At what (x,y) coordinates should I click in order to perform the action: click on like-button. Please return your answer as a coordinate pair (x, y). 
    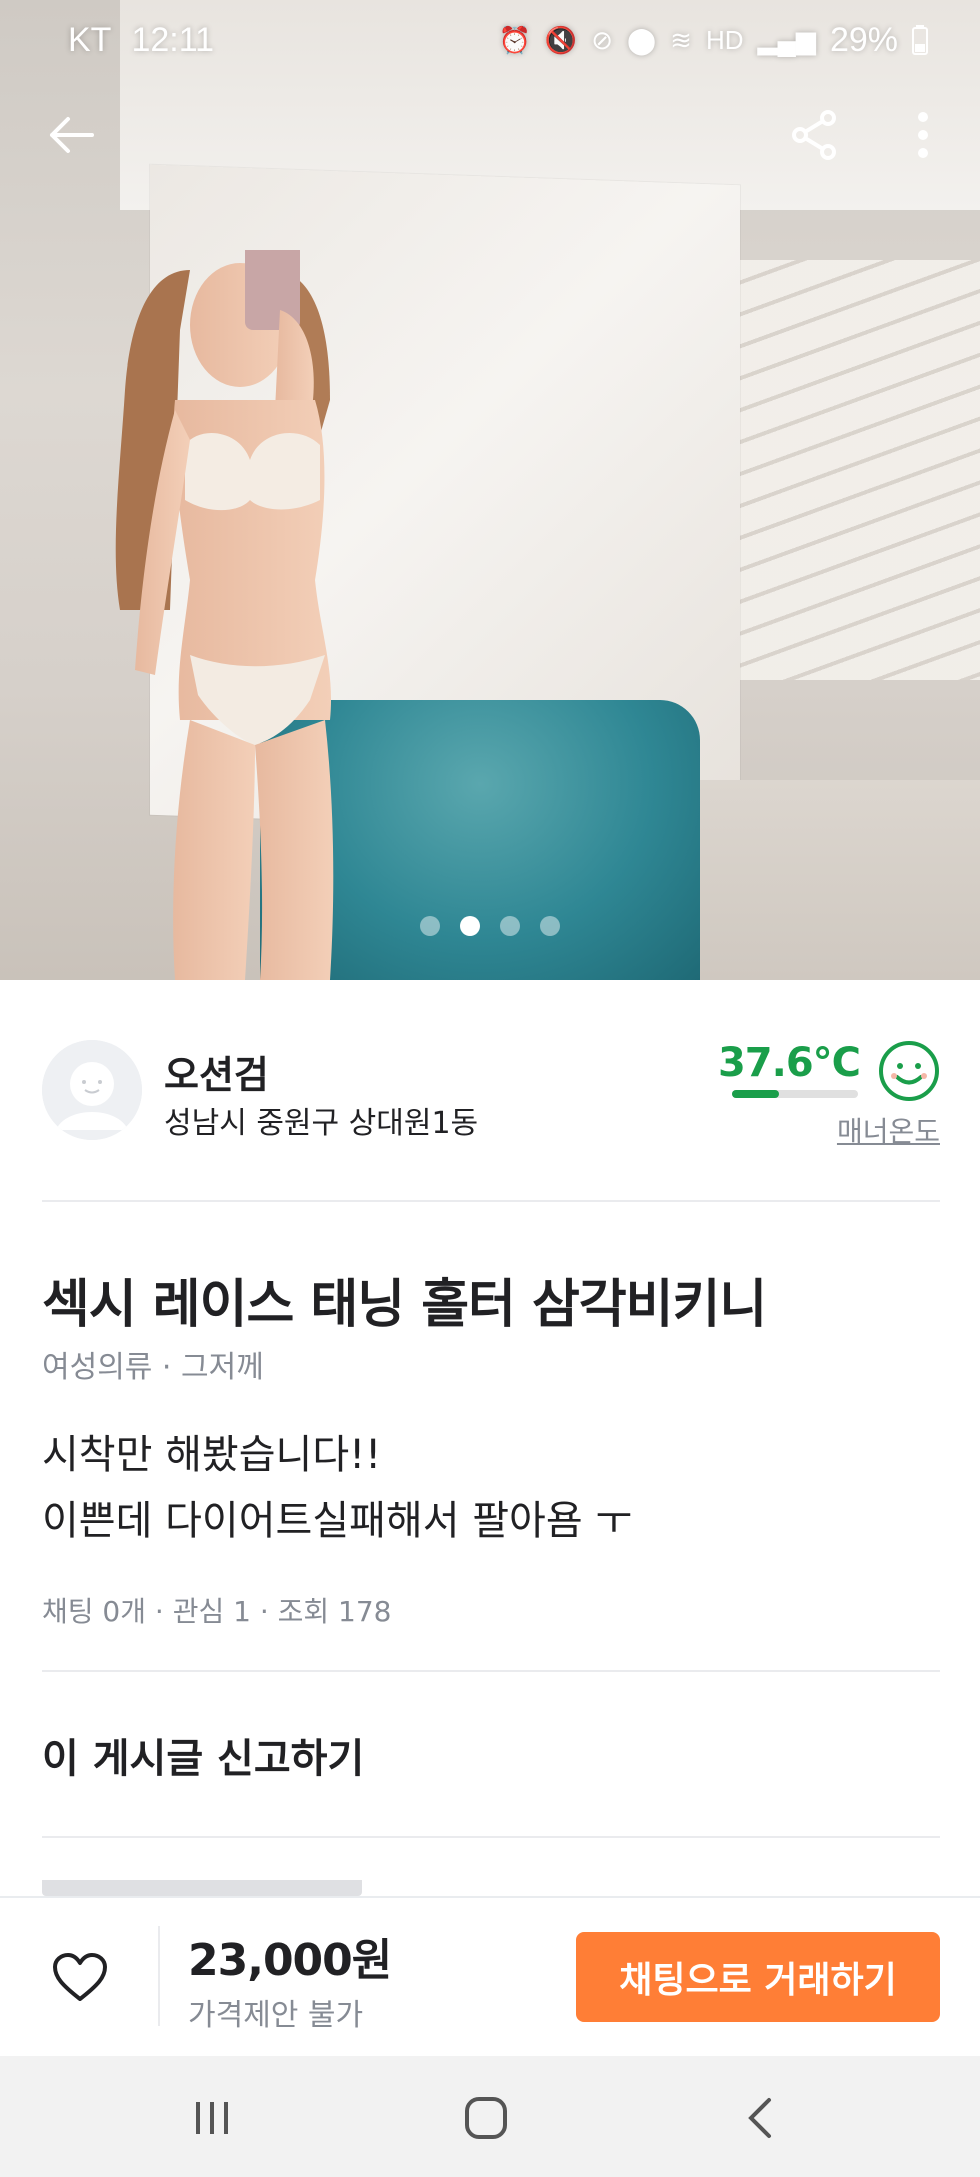
    Looking at the image, I should click on (80, 1978).